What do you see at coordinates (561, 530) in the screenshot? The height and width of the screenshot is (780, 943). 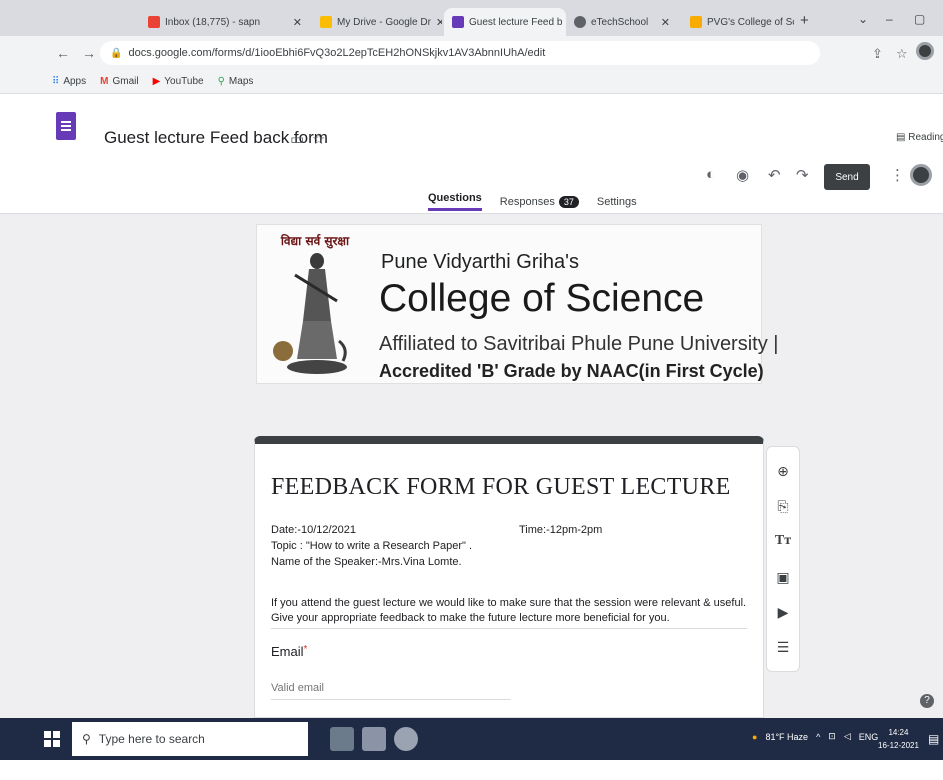 I see `form-time: Time:-12pm-2pm` at bounding box center [561, 530].